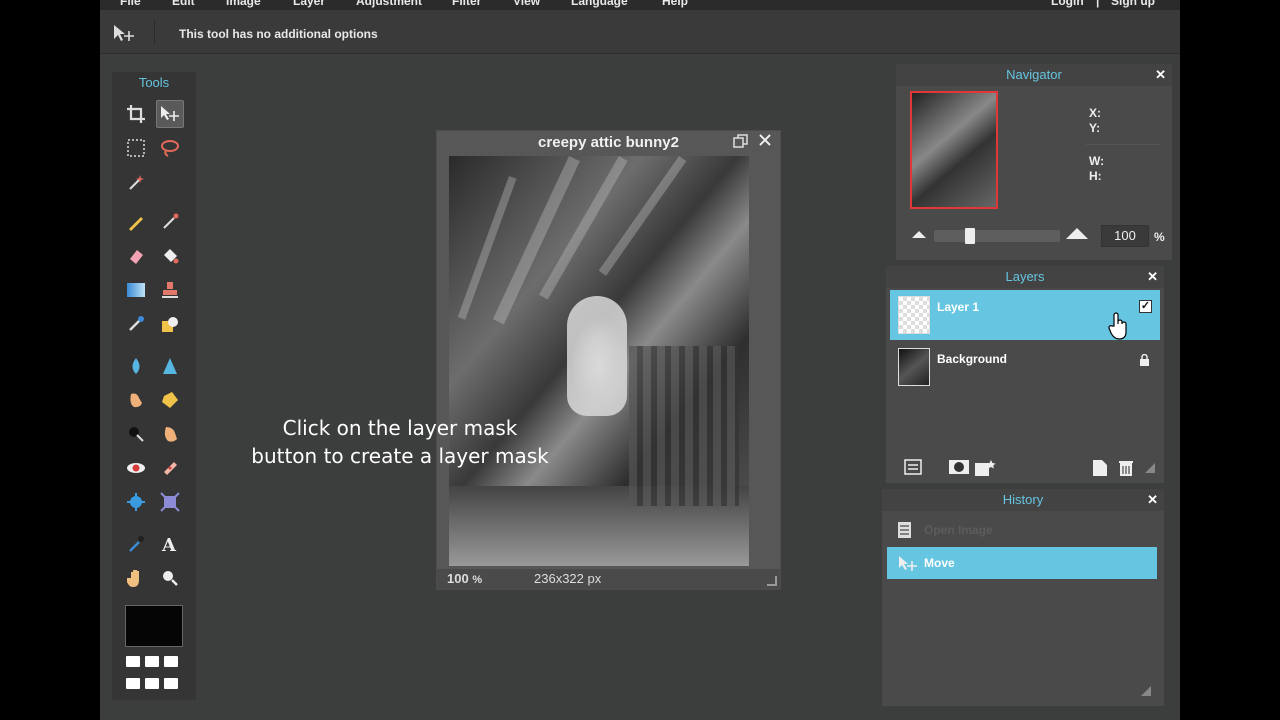 The height and width of the screenshot is (720, 1280). What do you see at coordinates (1034, 75) in the screenshot?
I see `navigator-title: Navigator` at bounding box center [1034, 75].